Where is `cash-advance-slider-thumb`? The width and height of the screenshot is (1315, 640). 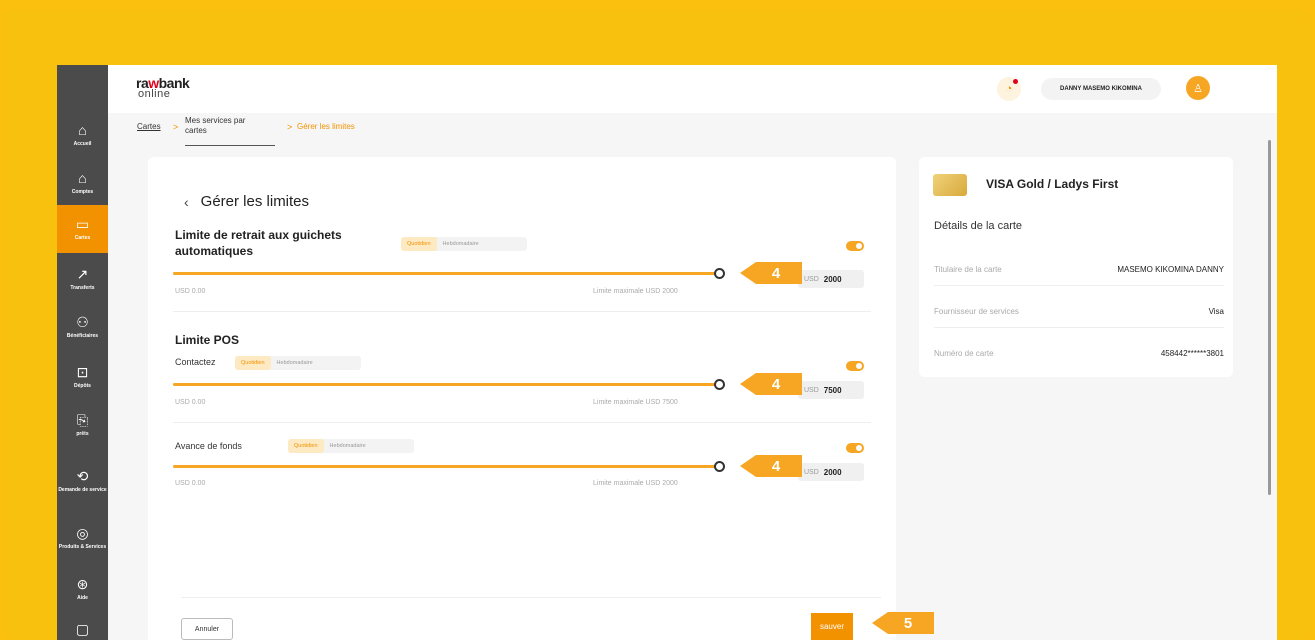 cash-advance-slider-thumb is located at coordinates (719, 466).